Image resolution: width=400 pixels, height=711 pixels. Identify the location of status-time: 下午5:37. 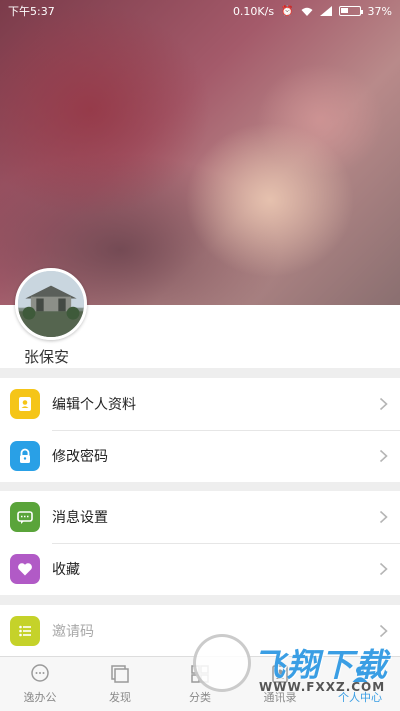
(31, 11).